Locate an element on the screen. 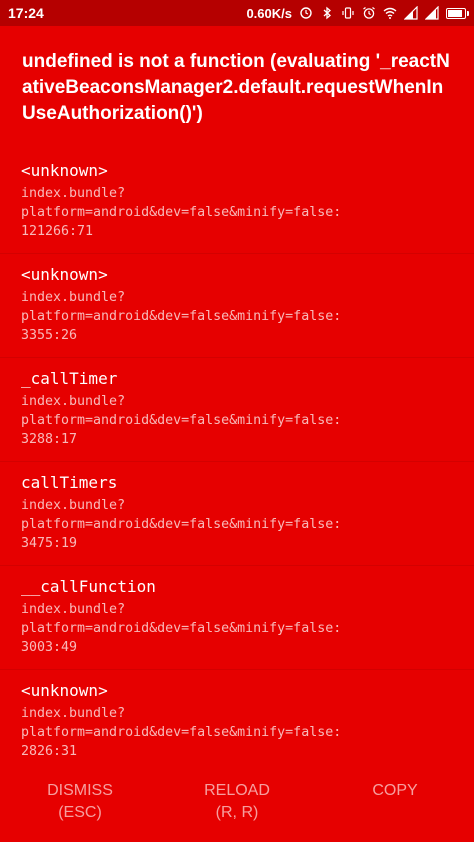  network-speed: 0.60K/s is located at coordinates (269, 13).